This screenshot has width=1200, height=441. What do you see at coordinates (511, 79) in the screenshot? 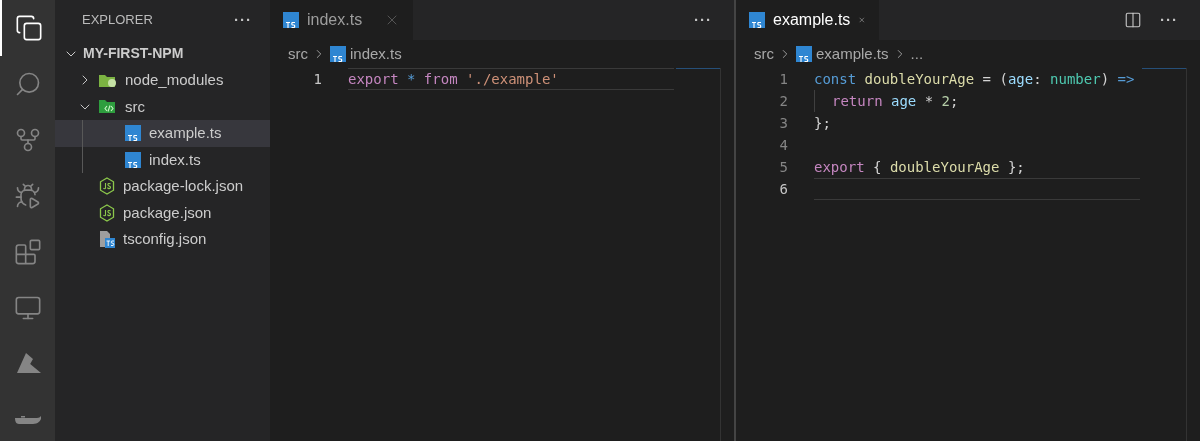
I see `code-line: export * from './example'` at bounding box center [511, 79].